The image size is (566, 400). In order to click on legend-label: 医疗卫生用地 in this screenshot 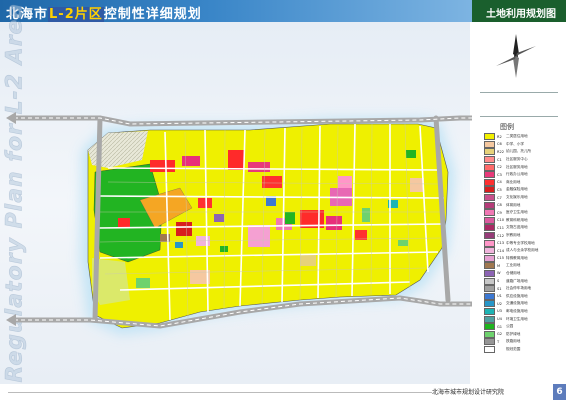, I will do `click(517, 212)`.